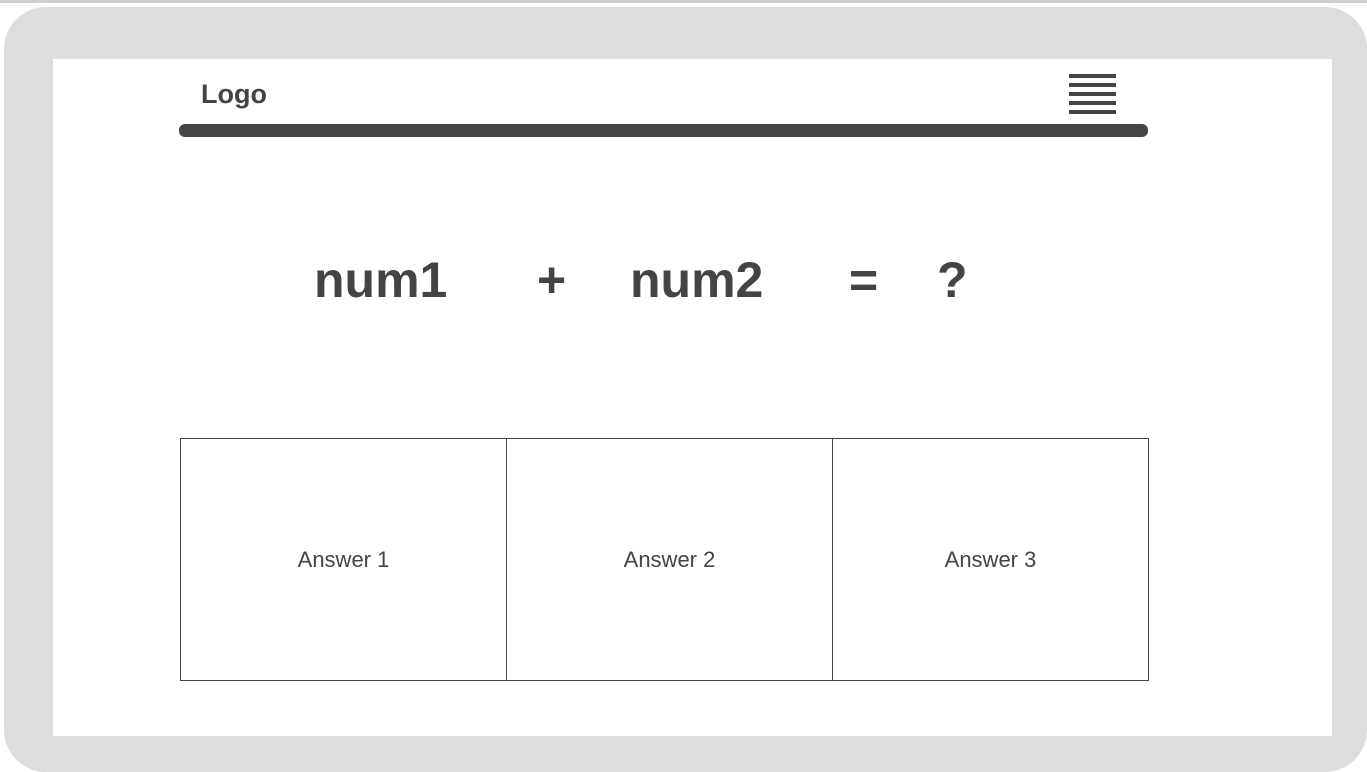 Image resolution: width=1367 pixels, height=772 pixels. What do you see at coordinates (663, 130) in the screenshot?
I see `header-divider` at bounding box center [663, 130].